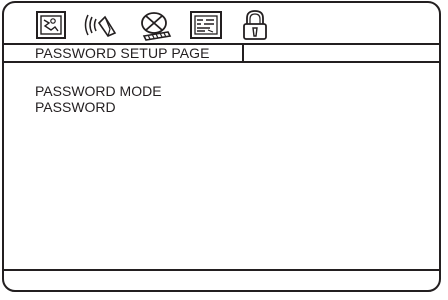 The height and width of the screenshot is (300, 448). I want to click on page-title: PASSWORD SETUP PAGE, so click(124, 53).